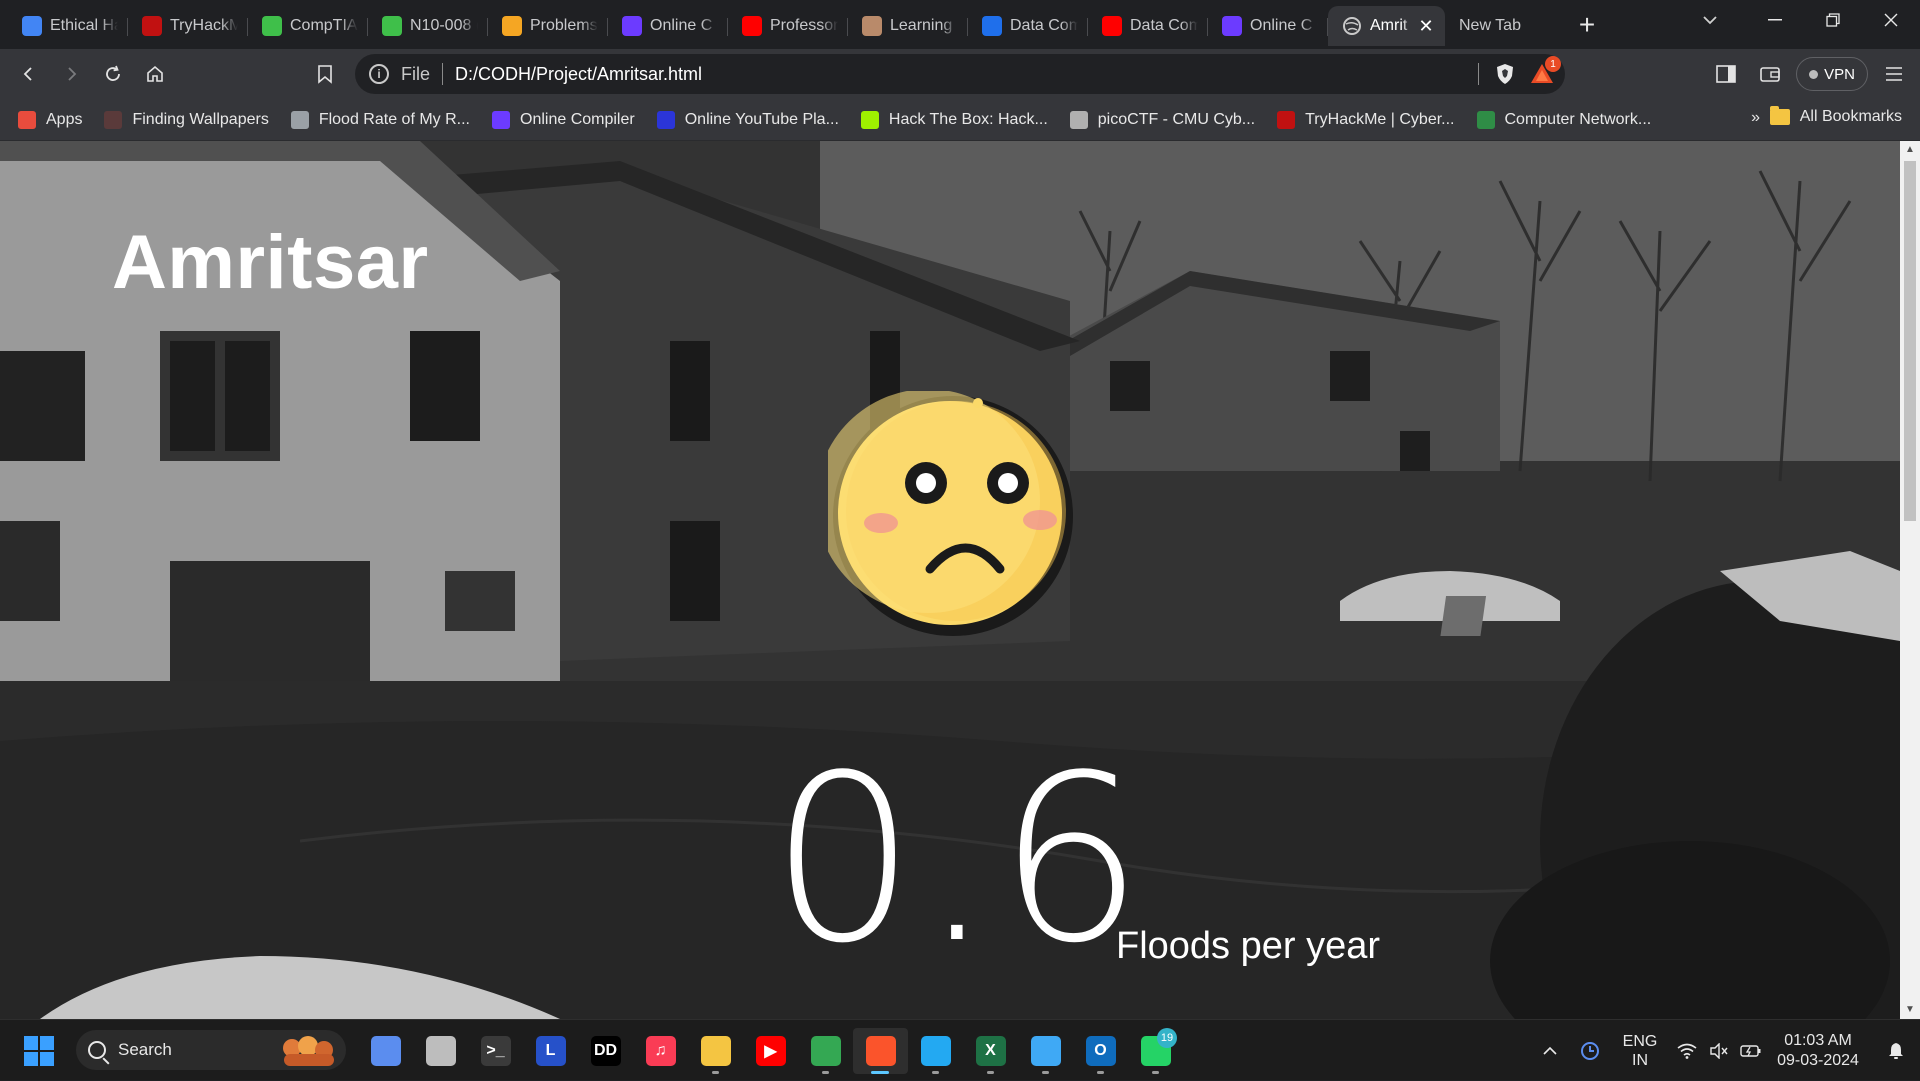 The image size is (1920, 1081). What do you see at coordinates (1553, 64) in the screenshot?
I see `rewards-badge: 1` at bounding box center [1553, 64].